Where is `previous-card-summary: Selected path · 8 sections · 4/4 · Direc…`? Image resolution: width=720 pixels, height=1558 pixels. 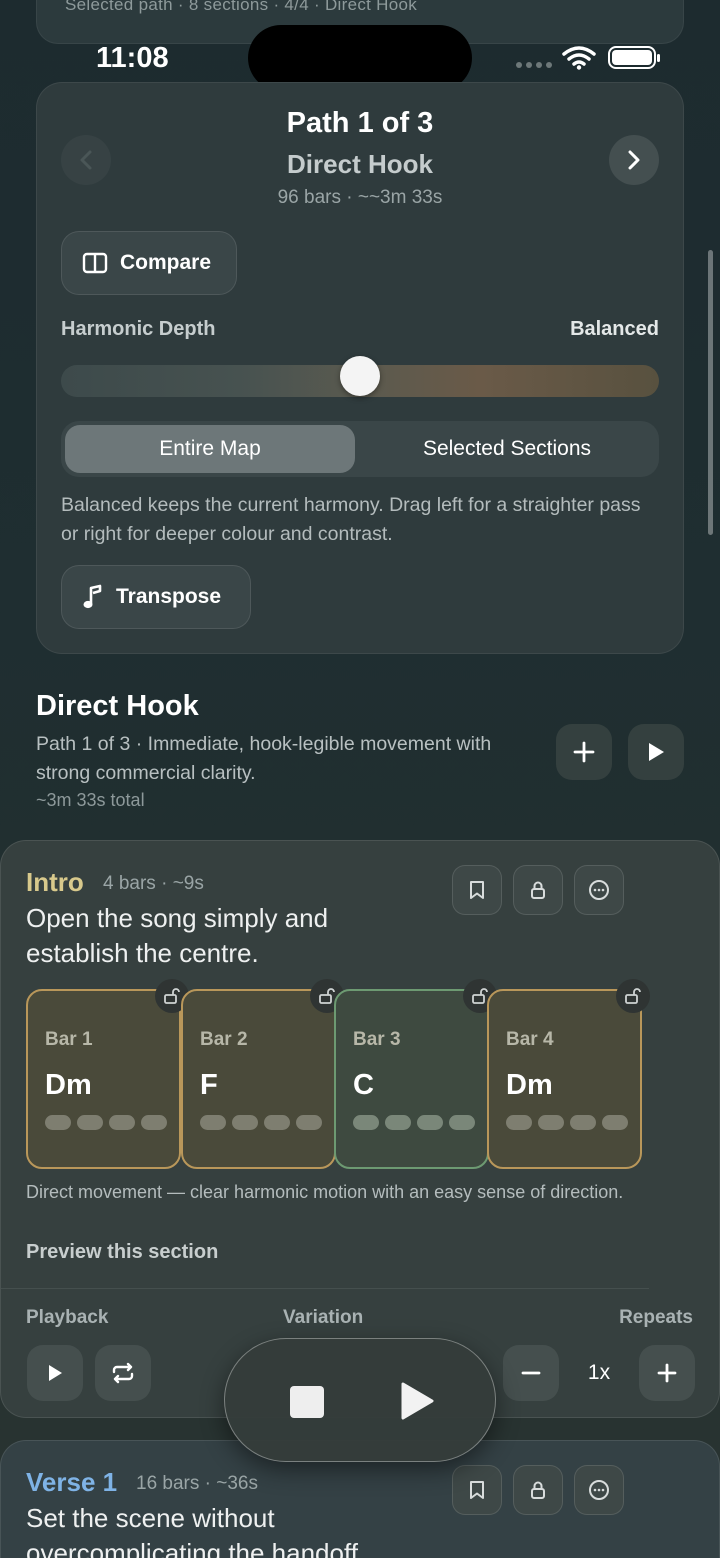
previous-card-summary: Selected path · 8 sections · 4/4 · Direc… is located at coordinates (241, 7).